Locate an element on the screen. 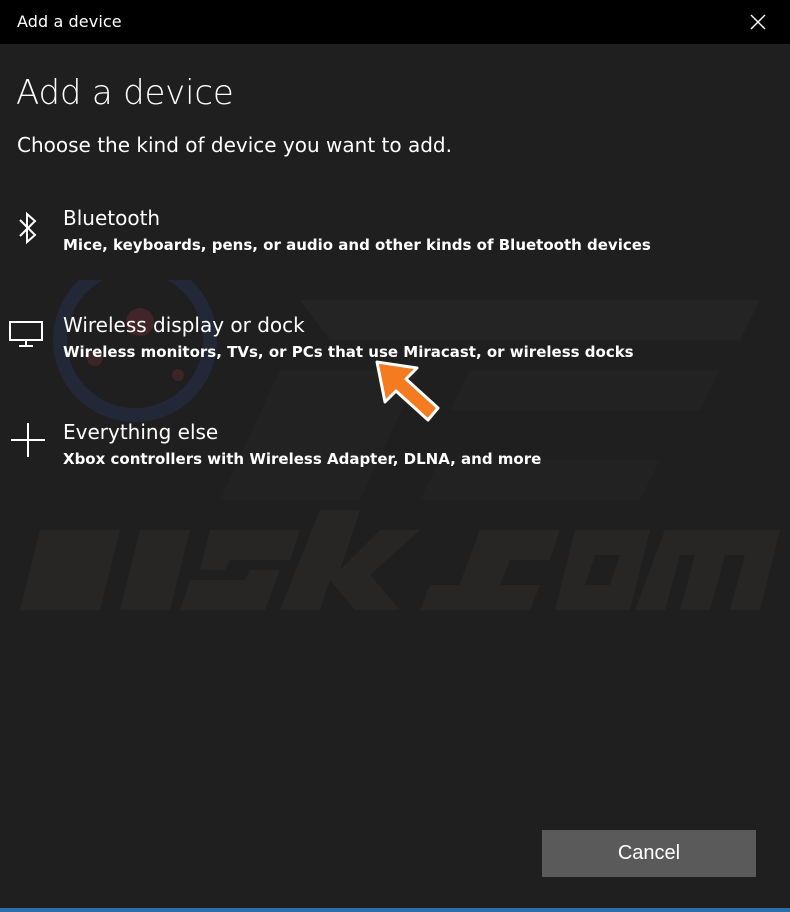  option-title: Bluetooth is located at coordinates (112, 218).